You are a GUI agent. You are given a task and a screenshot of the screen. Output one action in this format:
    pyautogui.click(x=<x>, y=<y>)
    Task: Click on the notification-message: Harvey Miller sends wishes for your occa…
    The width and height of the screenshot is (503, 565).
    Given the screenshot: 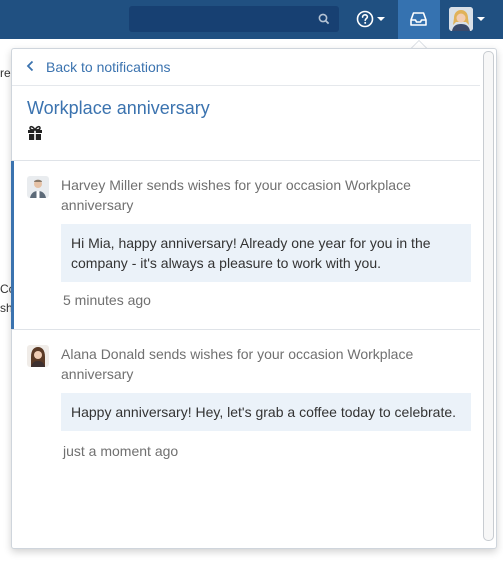 What is the action you would take?
    pyautogui.click(x=236, y=195)
    